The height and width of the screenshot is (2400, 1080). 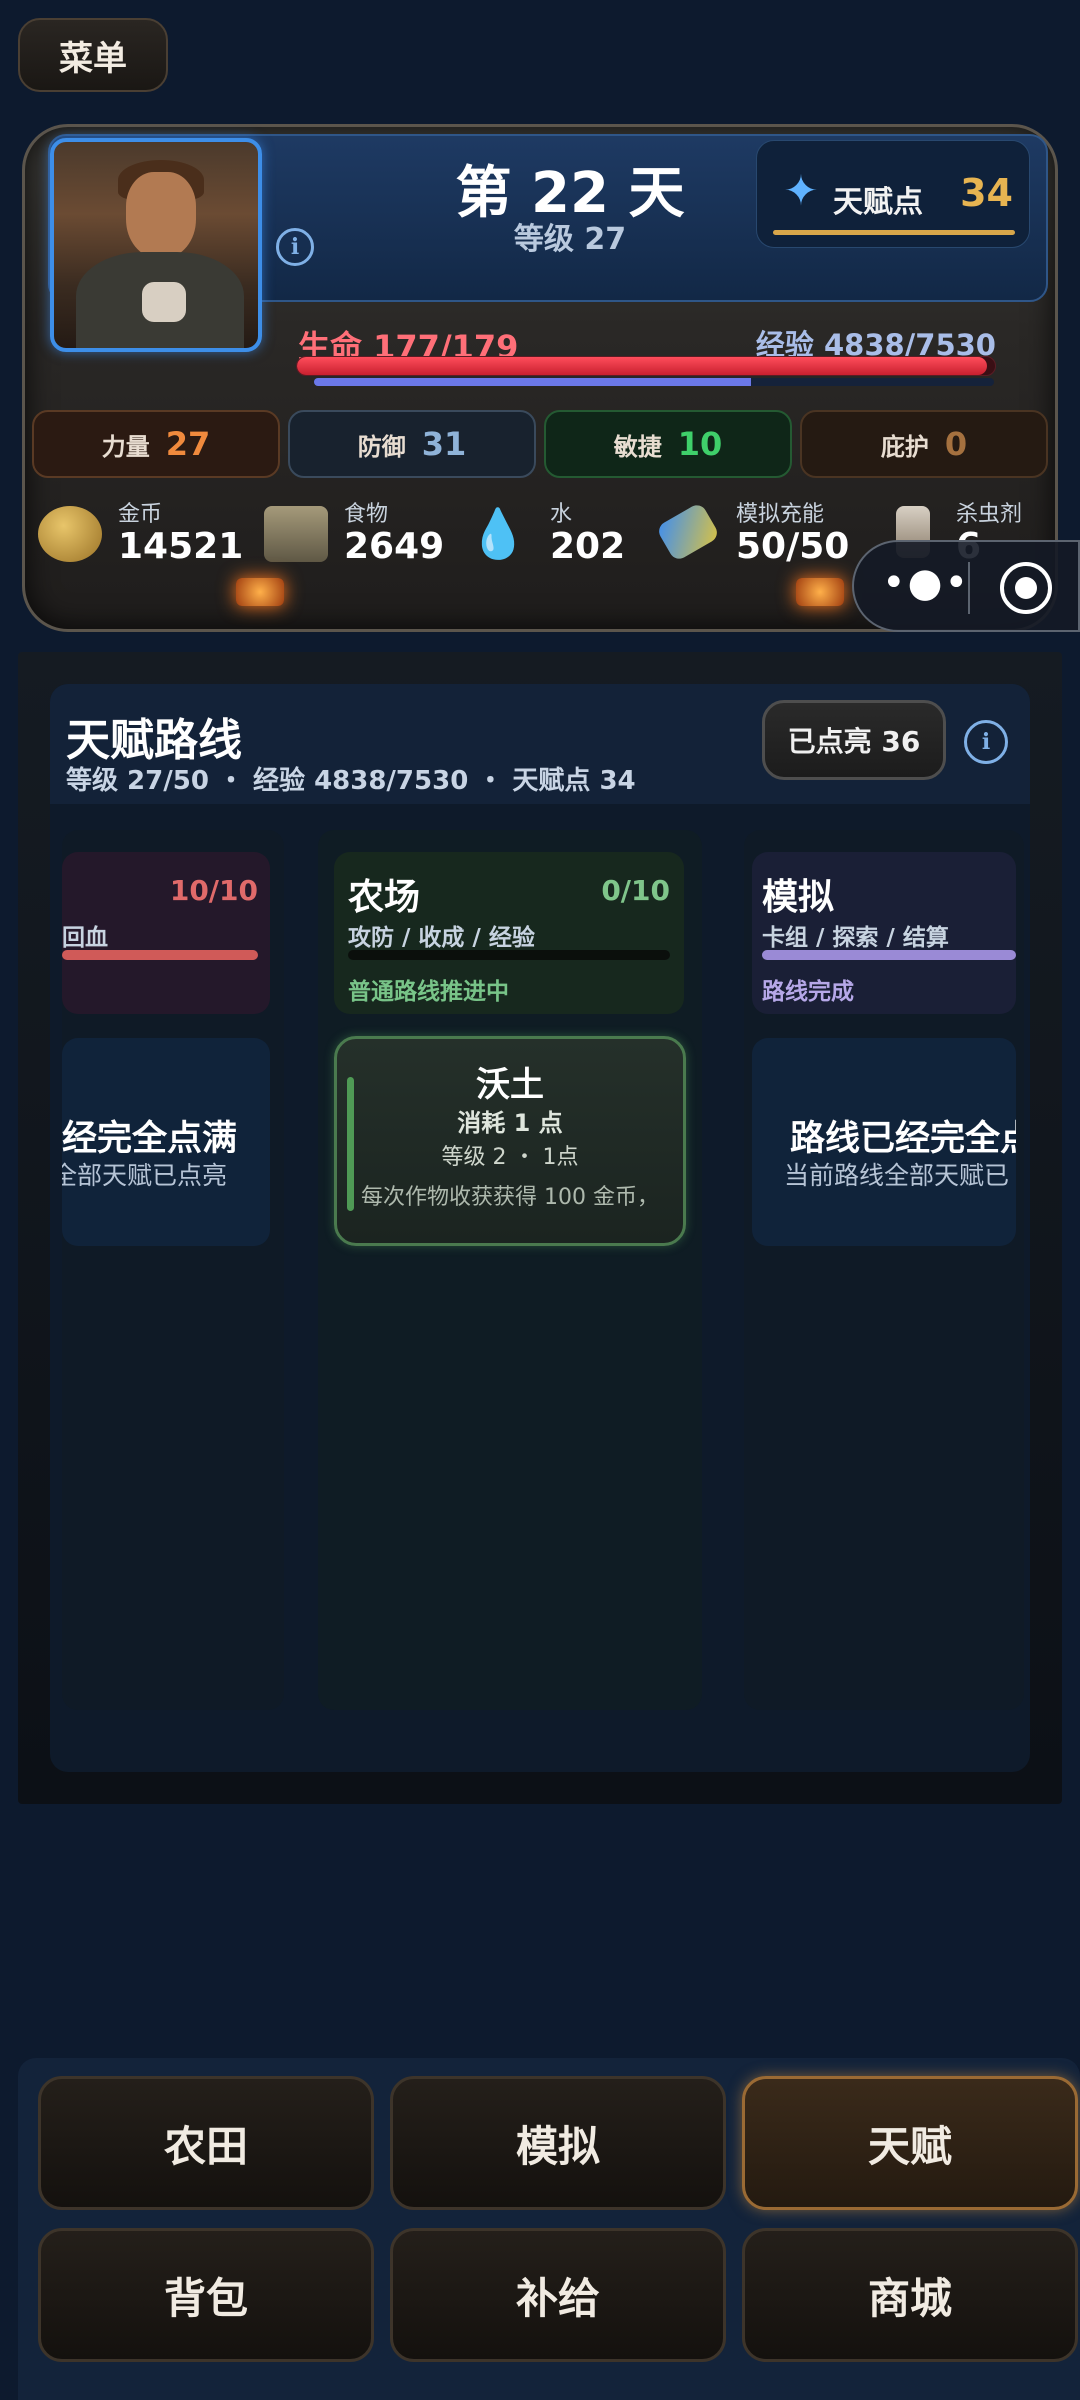 I want to click on talent-node-cost: 消耗 1 点, so click(x=510, y=1123).